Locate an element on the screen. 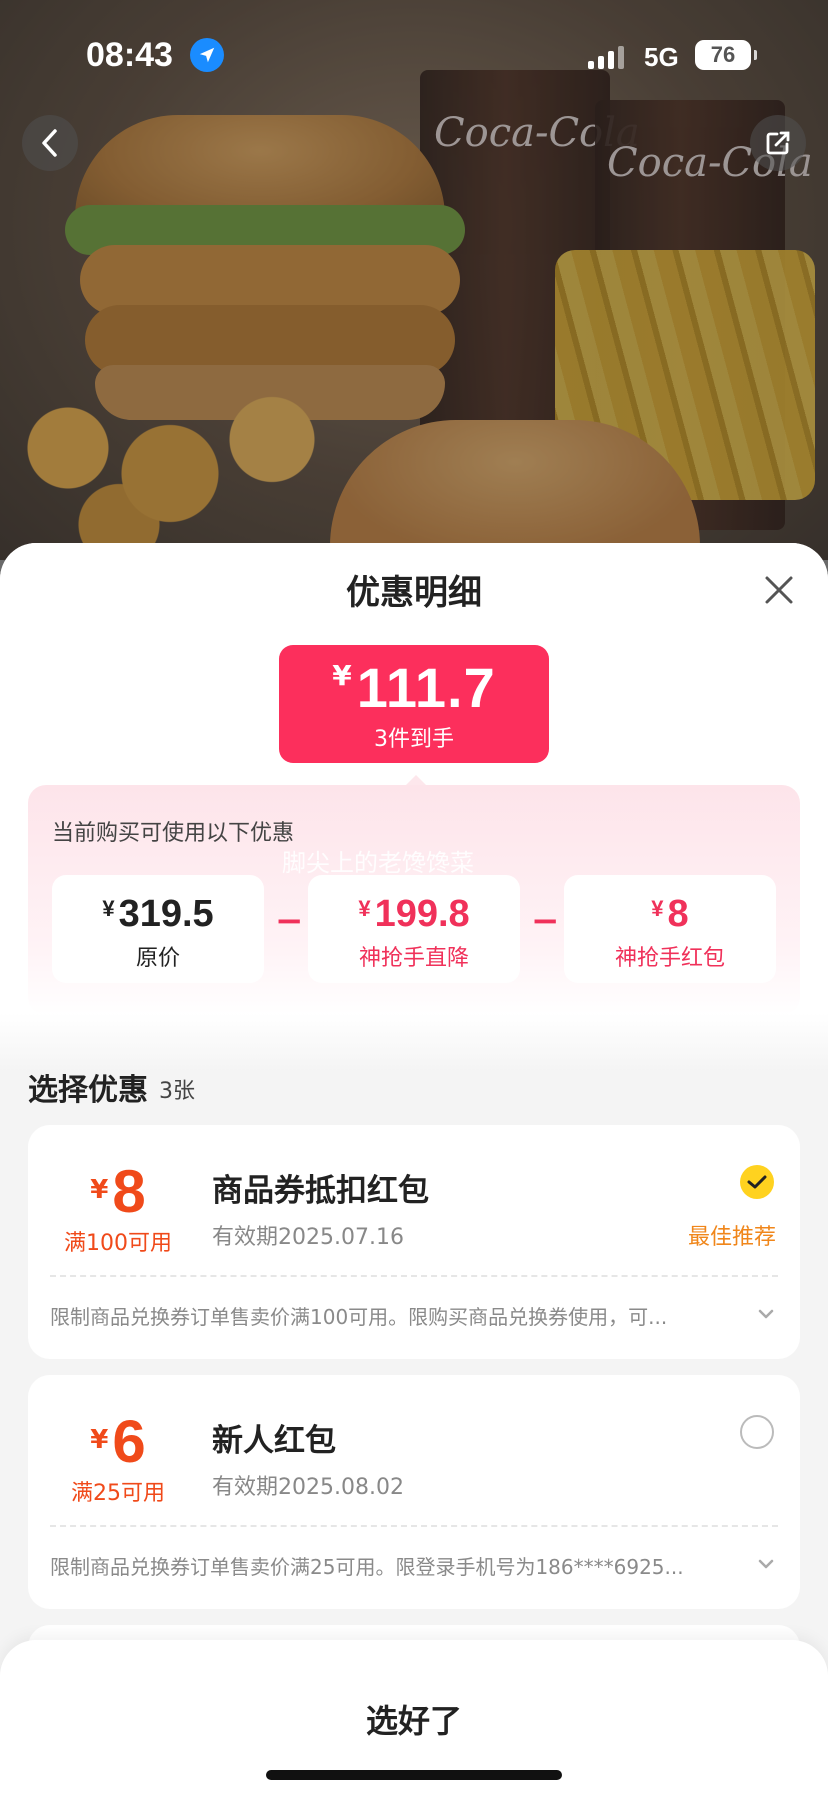 This screenshot has width=828, height=1795. bottom-action-bar: 选好了 is located at coordinates (414, 1717).